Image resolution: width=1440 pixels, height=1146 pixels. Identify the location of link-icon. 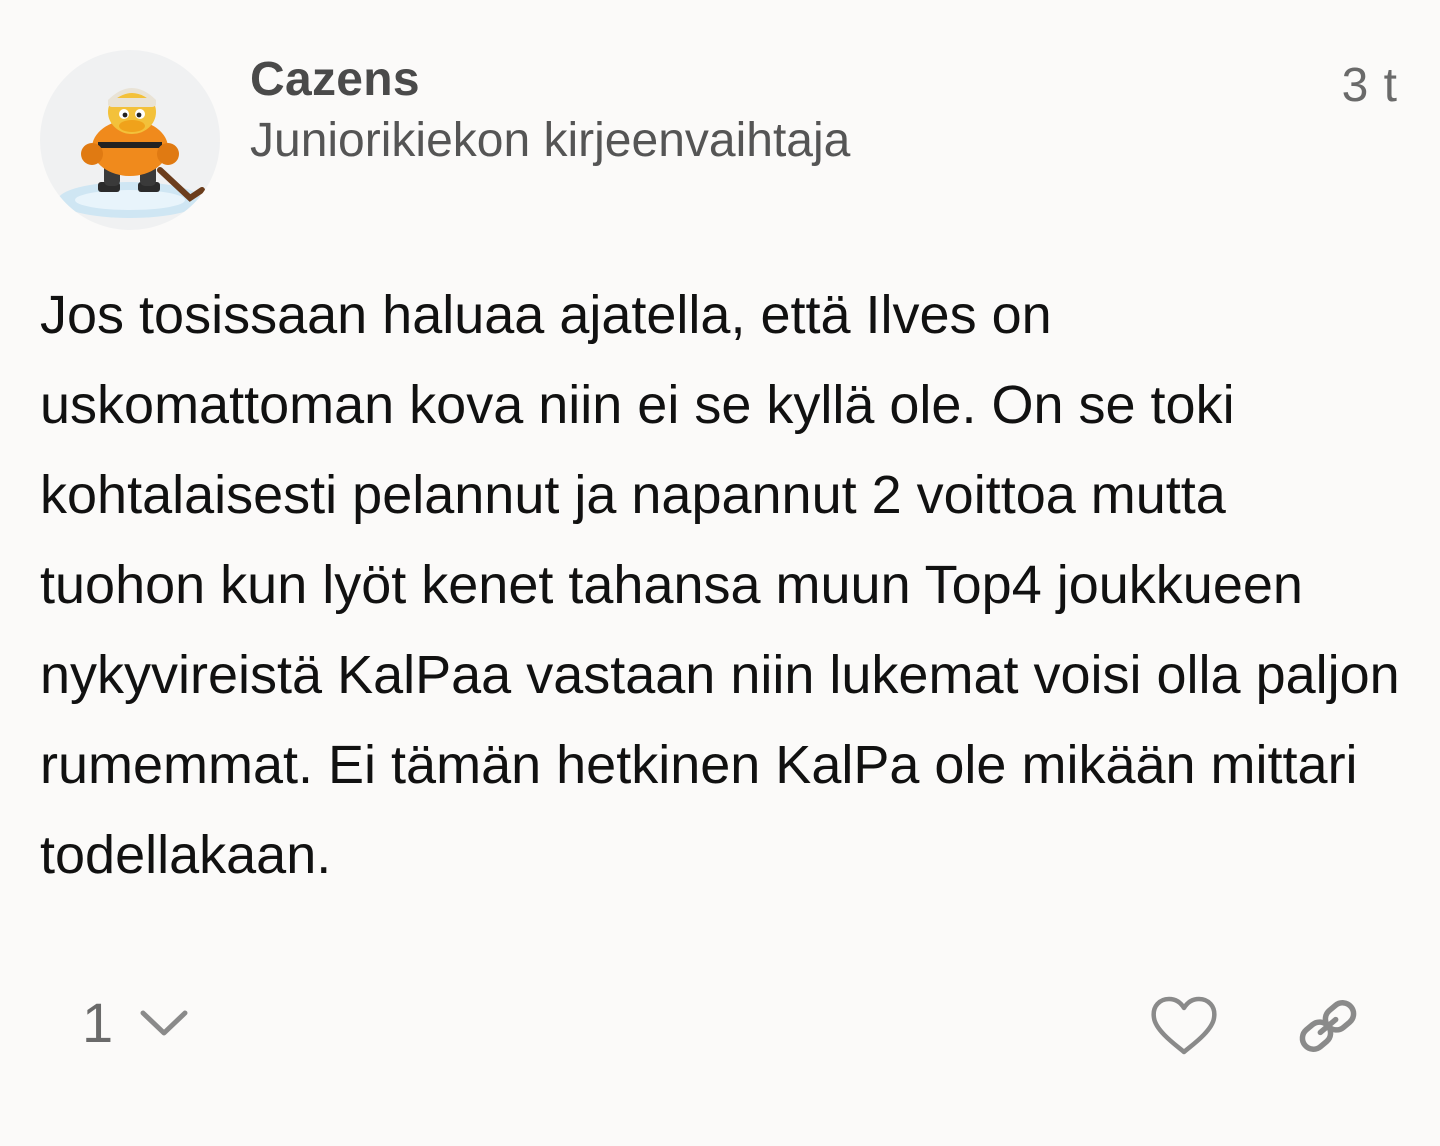
(1328, 1026).